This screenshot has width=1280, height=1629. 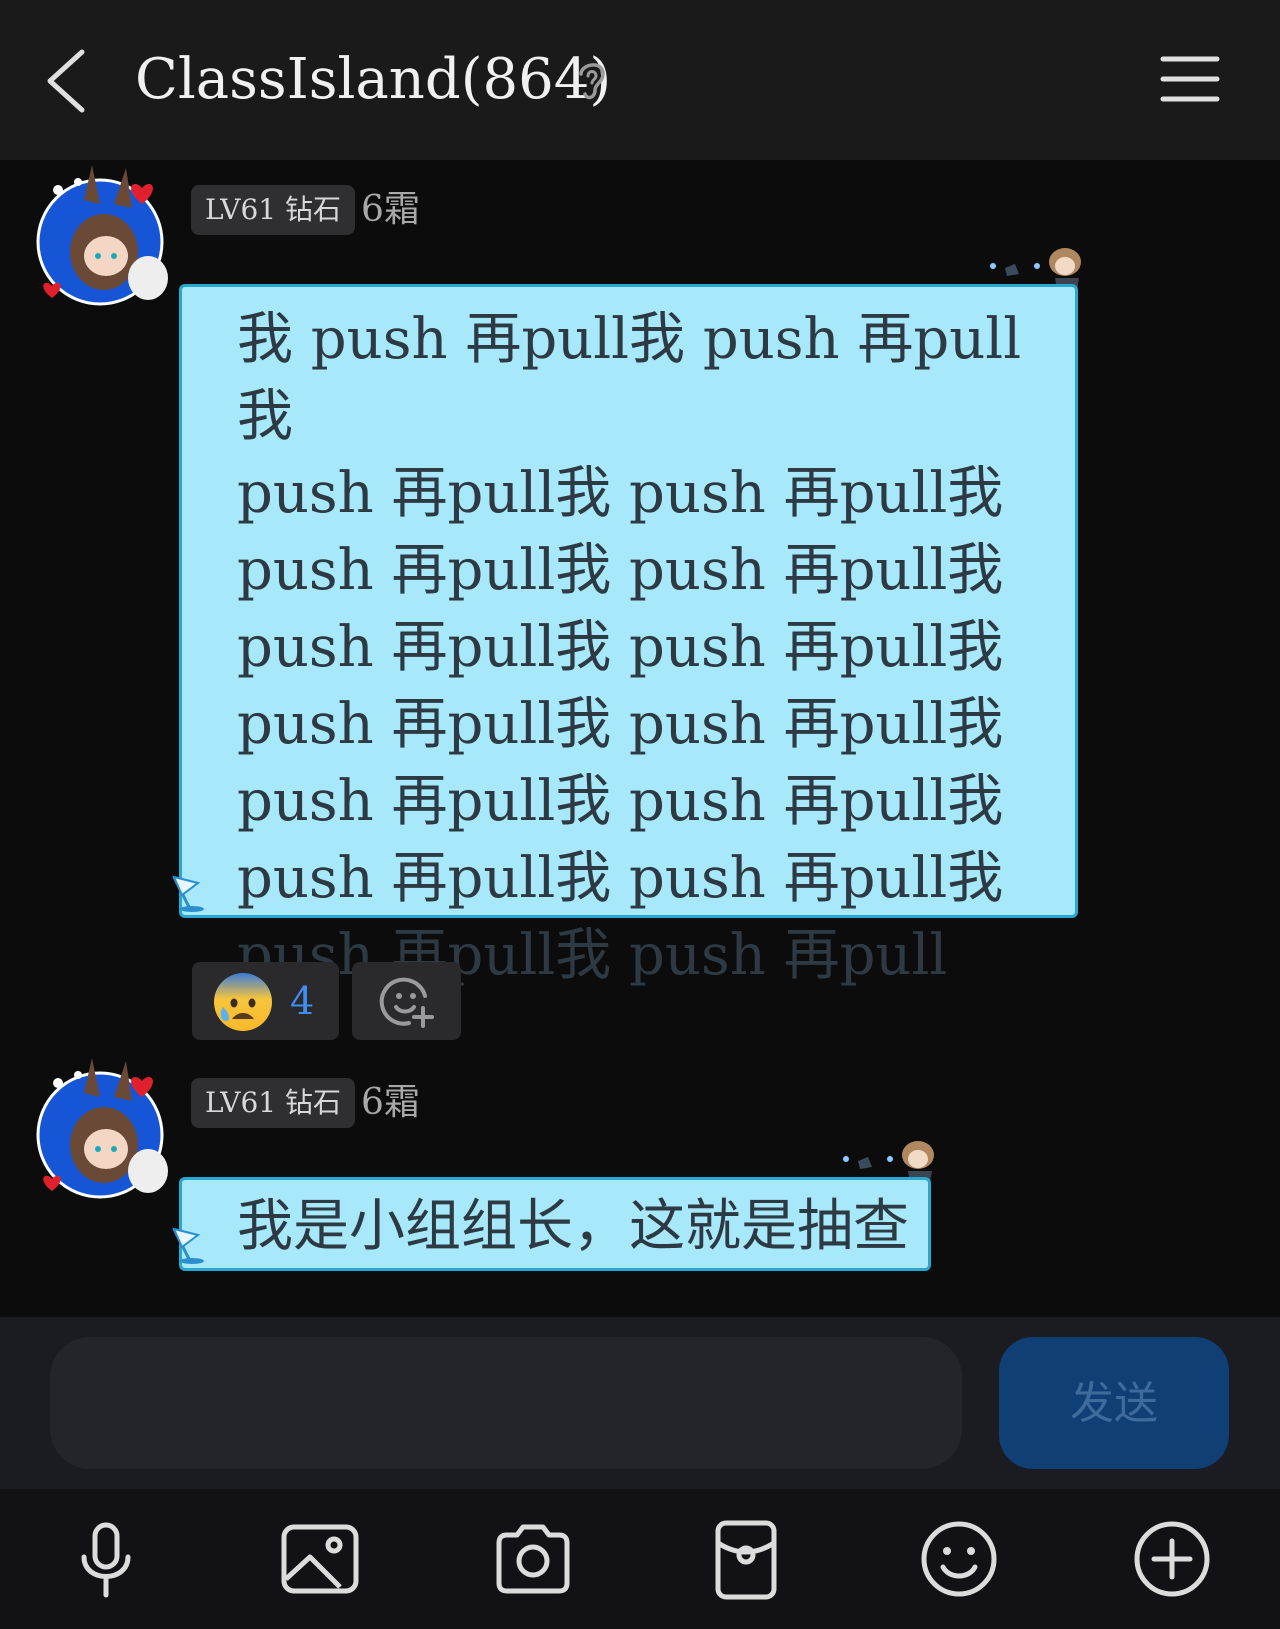 I want to click on back-icon, so click(x=67, y=81).